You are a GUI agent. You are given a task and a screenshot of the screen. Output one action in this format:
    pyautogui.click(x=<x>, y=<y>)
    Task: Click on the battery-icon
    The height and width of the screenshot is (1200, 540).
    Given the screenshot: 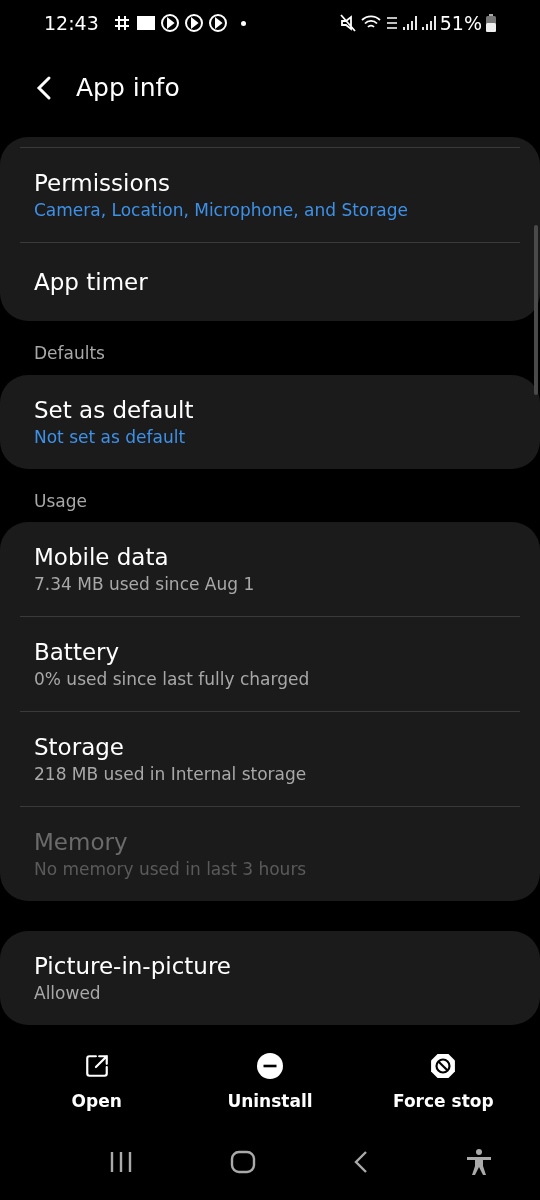 What is the action you would take?
    pyautogui.click(x=491, y=23)
    